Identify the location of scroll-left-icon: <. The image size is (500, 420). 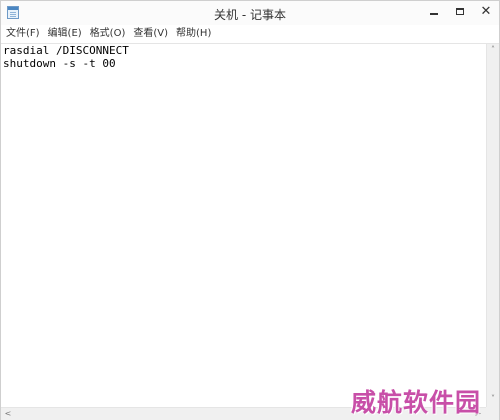
(8, 414).